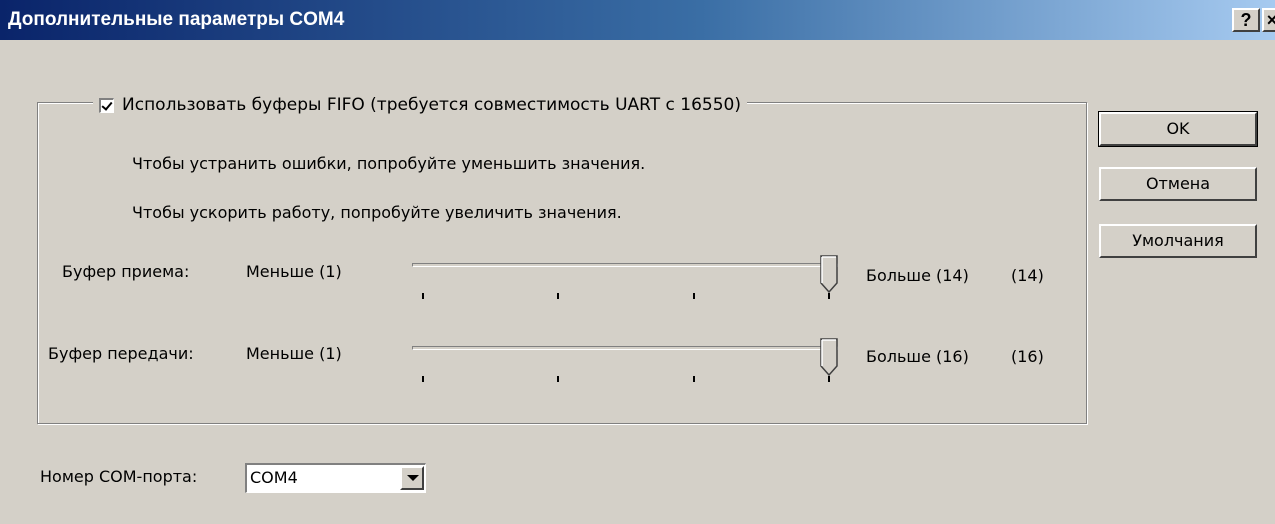 The height and width of the screenshot is (524, 1275). What do you see at coordinates (412, 478) in the screenshot?
I see `chevron-down-icon` at bounding box center [412, 478].